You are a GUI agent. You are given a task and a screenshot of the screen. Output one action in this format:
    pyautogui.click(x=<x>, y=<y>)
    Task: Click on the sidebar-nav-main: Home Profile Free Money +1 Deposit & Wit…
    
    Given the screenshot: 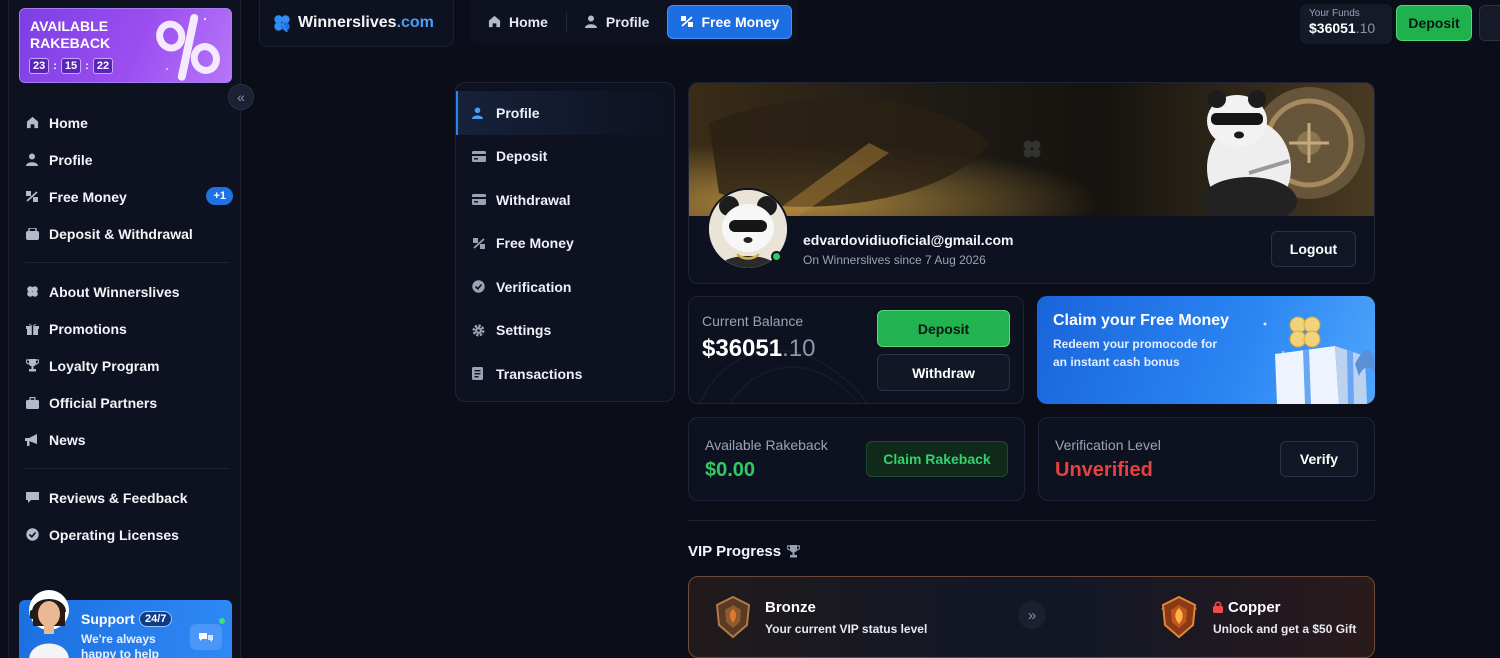 What is the action you would take?
    pyautogui.click(x=129, y=328)
    